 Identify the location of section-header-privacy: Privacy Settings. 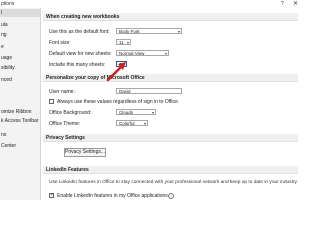
(170, 138).